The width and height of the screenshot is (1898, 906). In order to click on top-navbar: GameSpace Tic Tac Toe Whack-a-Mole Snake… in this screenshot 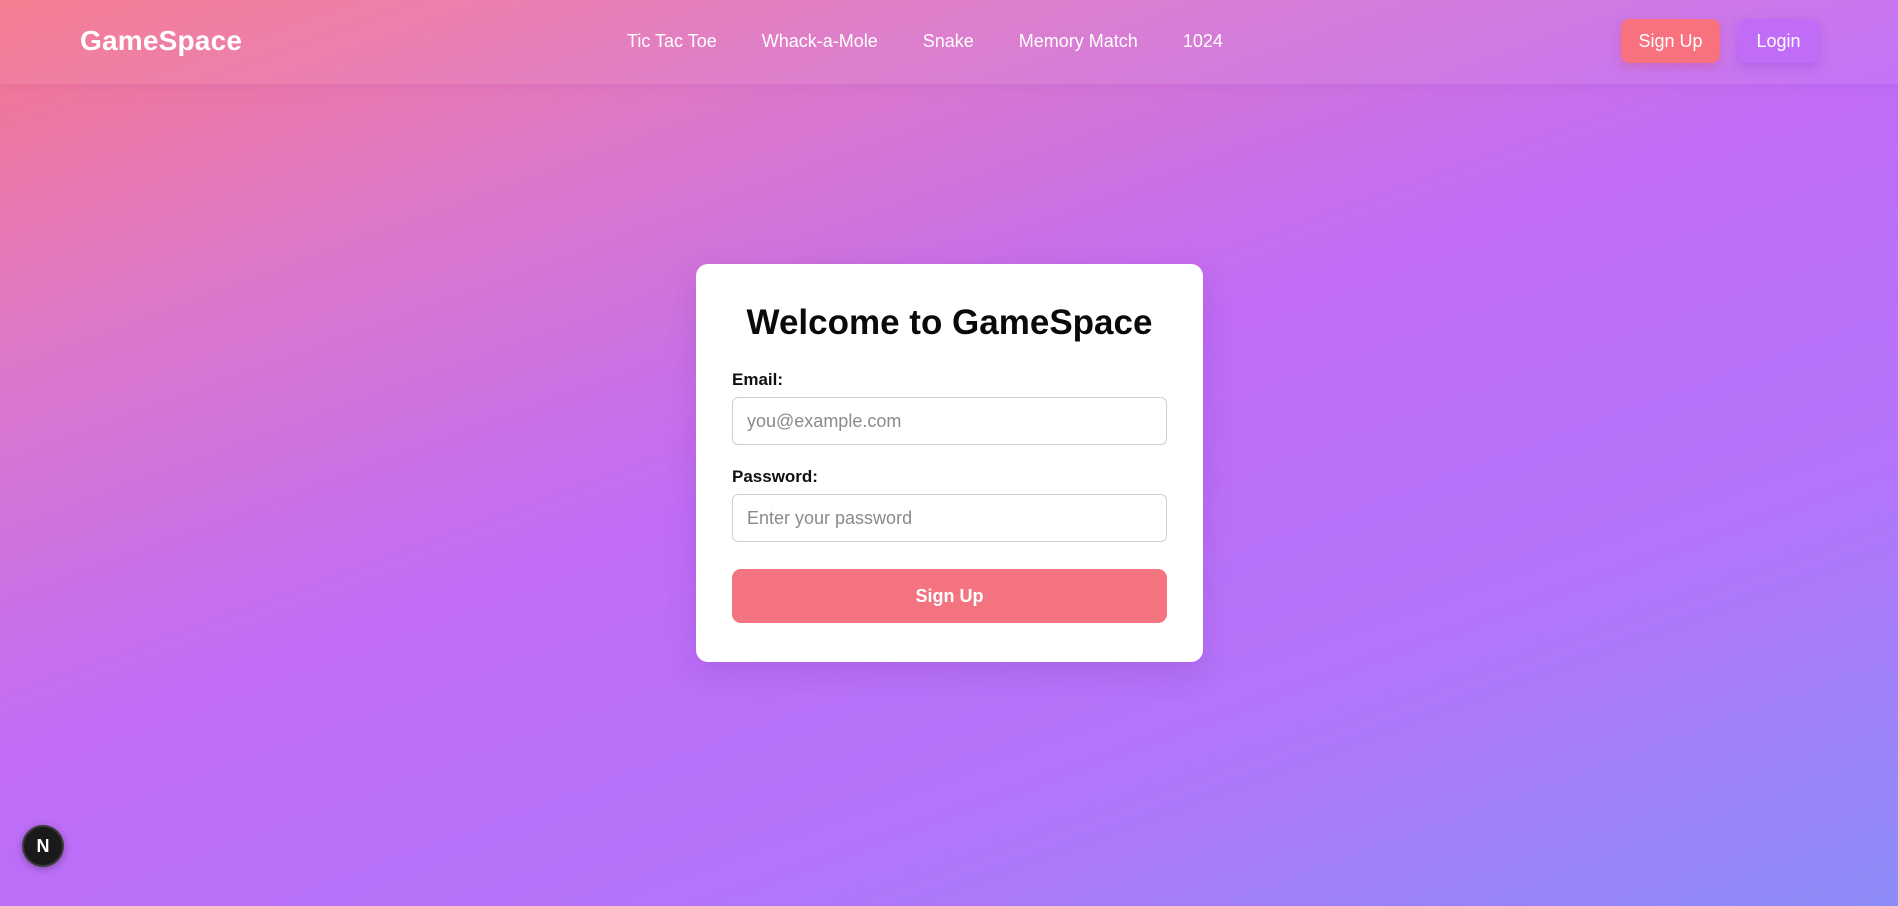, I will do `click(949, 42)`.